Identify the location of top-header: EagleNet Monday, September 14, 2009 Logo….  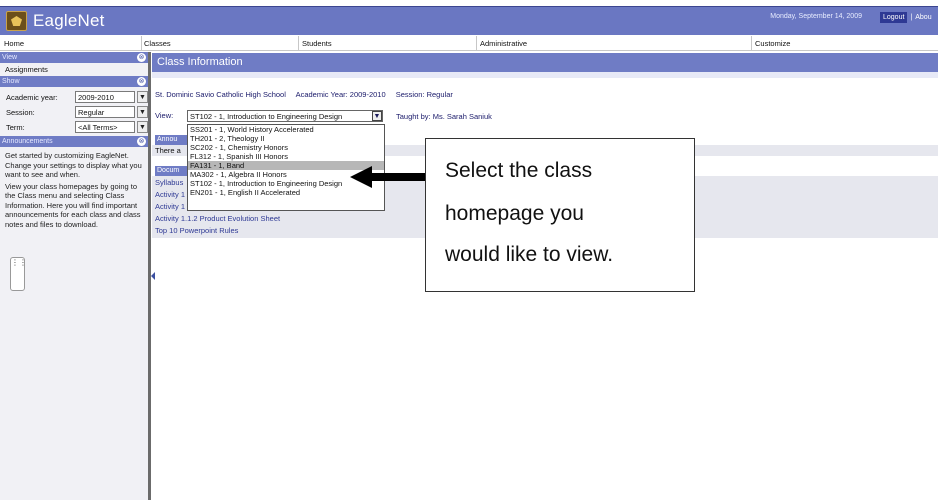
(469, 20).